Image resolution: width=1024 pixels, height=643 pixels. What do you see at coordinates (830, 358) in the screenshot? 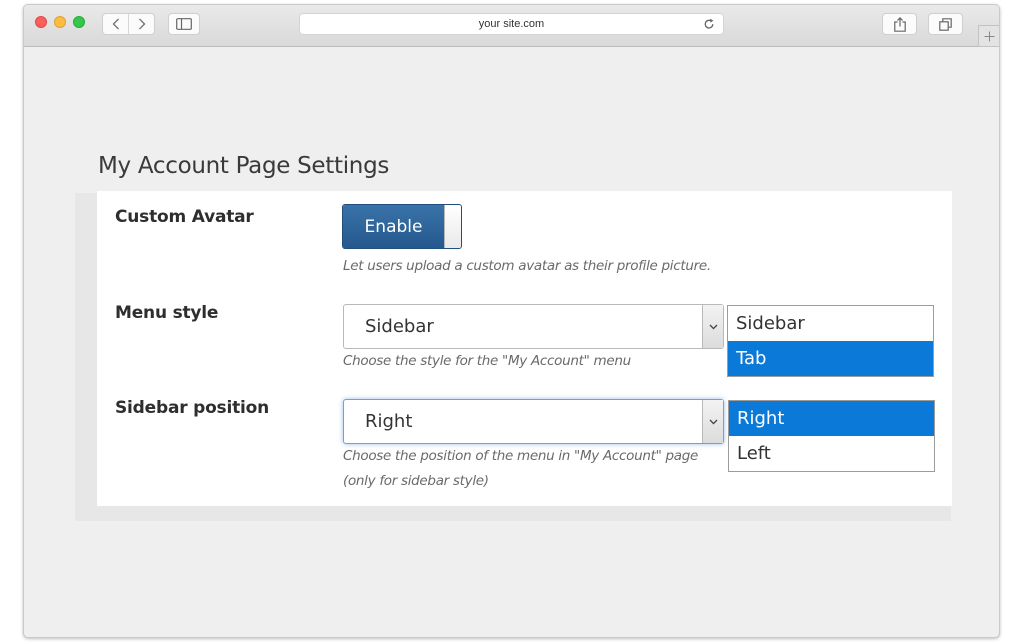
I see `menu-style-option-tab: Tab` at bounding box center [830, 358].